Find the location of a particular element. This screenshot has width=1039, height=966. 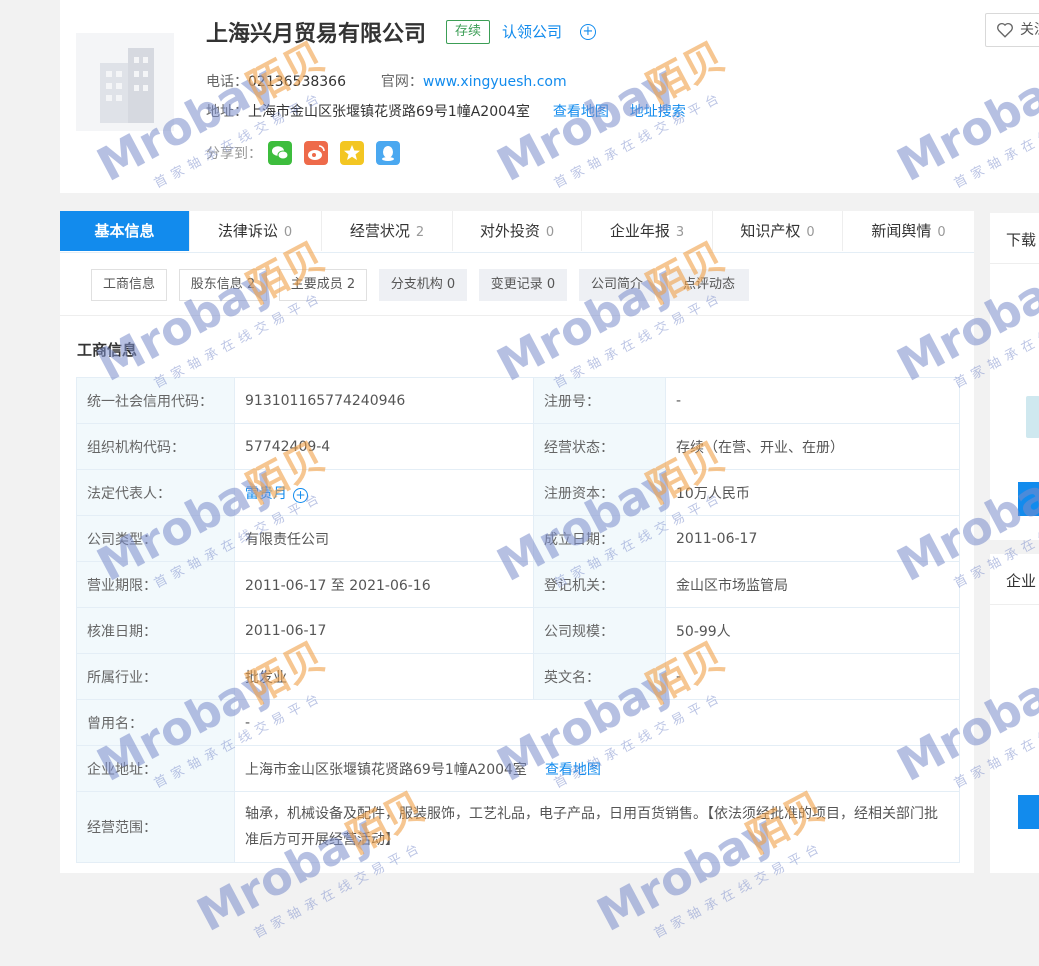

scale-value: 50-99人 is located at coordinates (812, 630).